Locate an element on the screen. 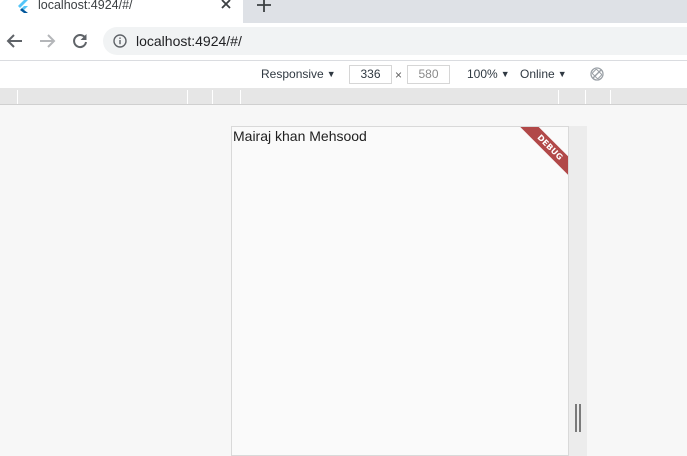 The image size is (687, 456). debug-banner-label: DEBUG is located at coordinates (541, 155).